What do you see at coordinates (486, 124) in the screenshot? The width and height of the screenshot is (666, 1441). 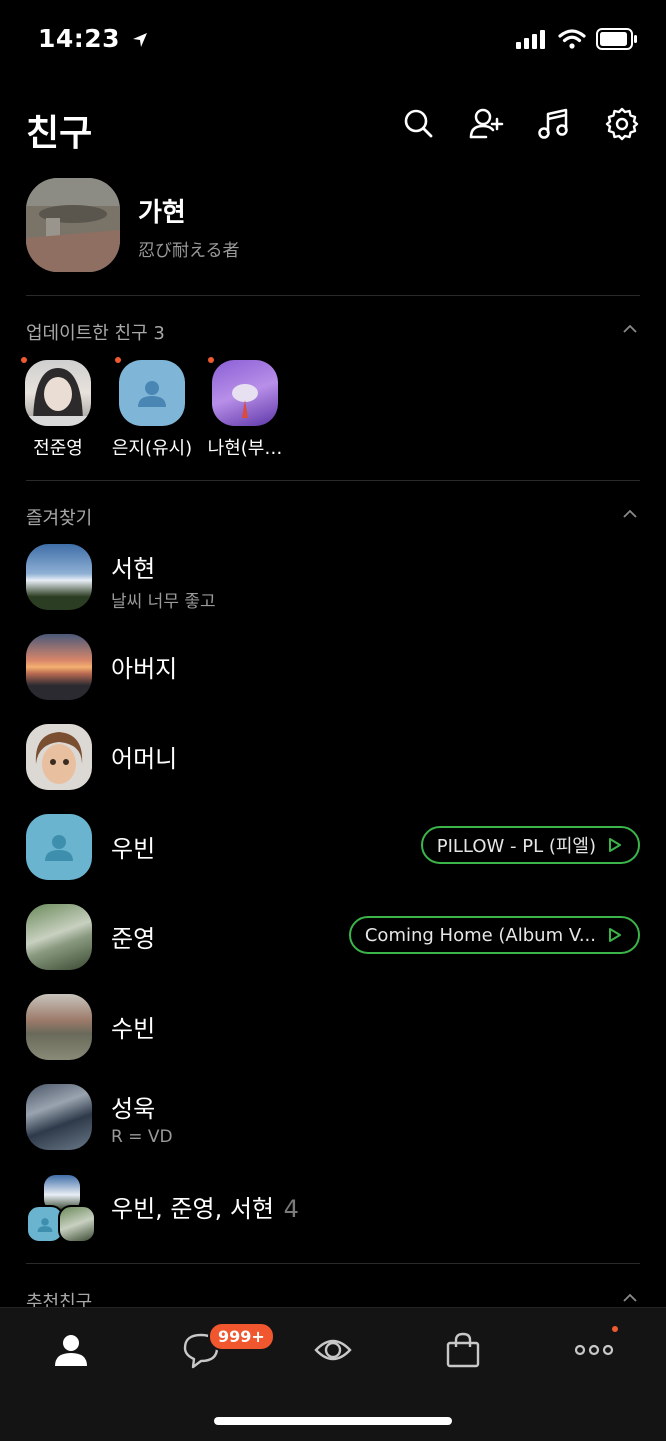 I see `add-friend-icon` at bounding box center [486, 124].